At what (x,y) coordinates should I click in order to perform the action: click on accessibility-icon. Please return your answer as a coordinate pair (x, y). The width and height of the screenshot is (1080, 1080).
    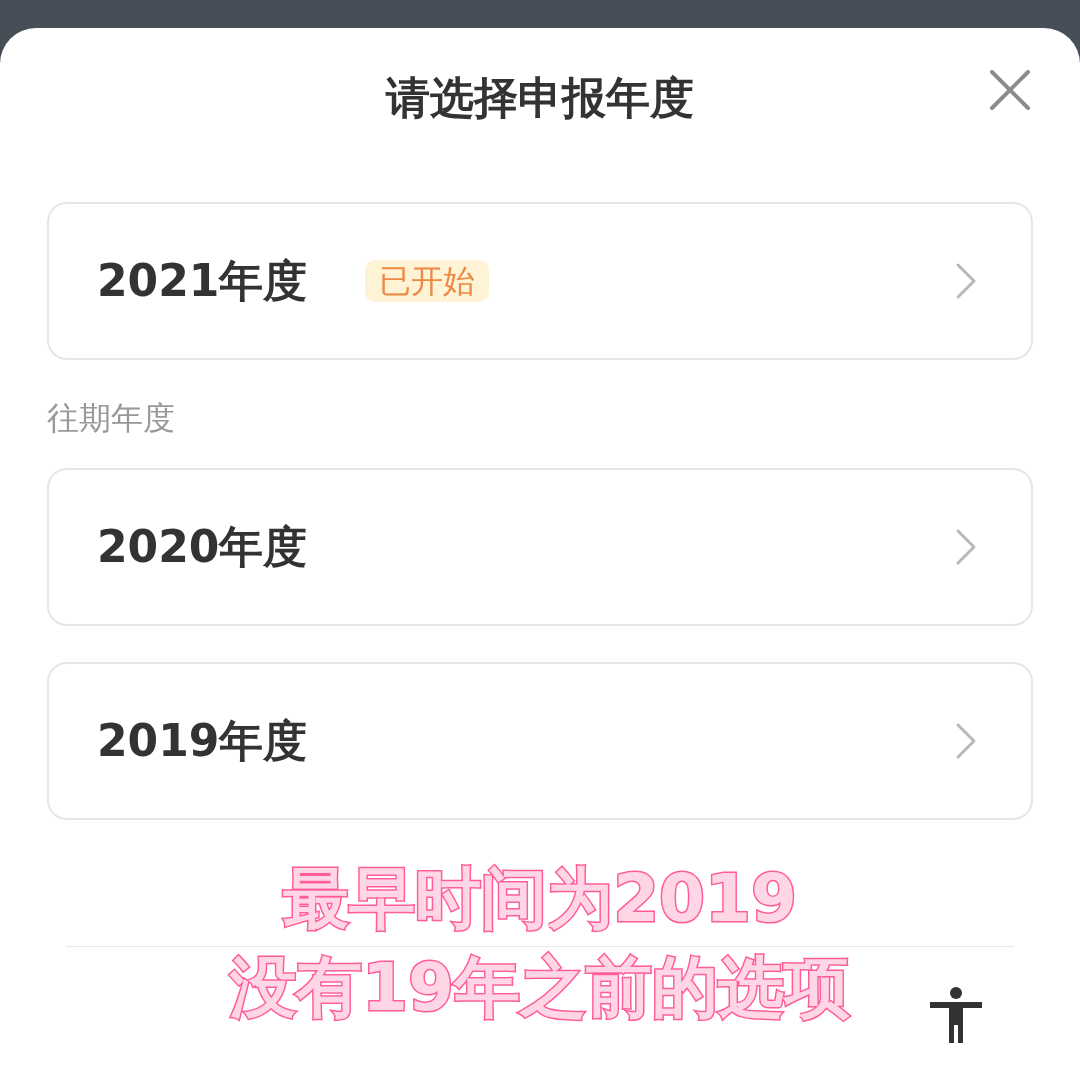
    Looking at the image, I should click on (956, 1015).